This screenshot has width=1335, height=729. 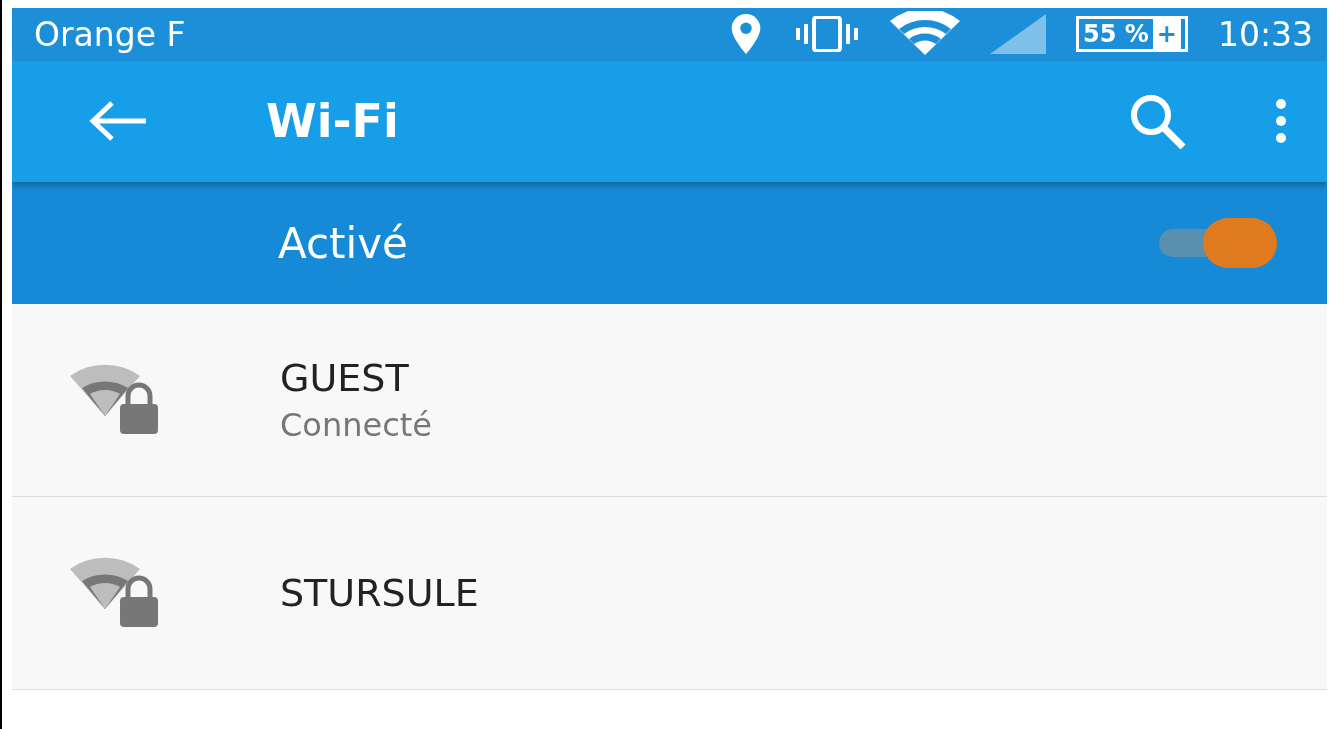 I want to click on back-arrow-icon, so click(x=118, y=121).